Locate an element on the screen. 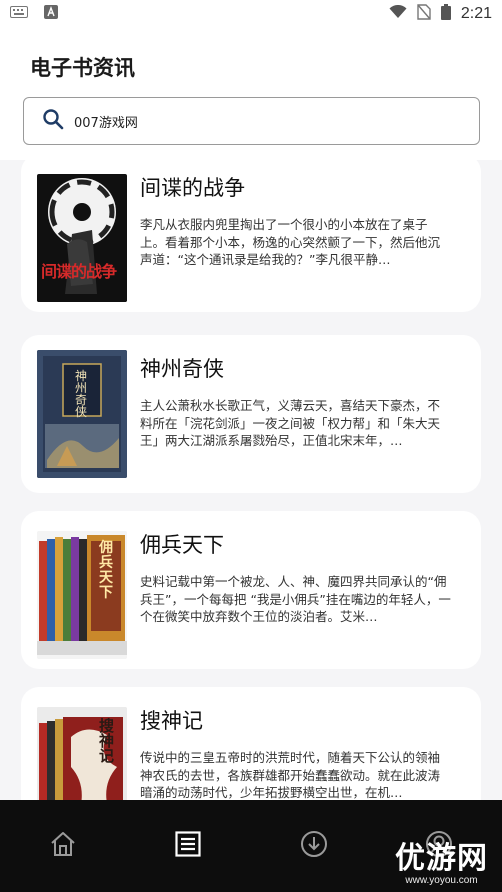  book-cover: 搜神记 is located at coordinates (82, 753).